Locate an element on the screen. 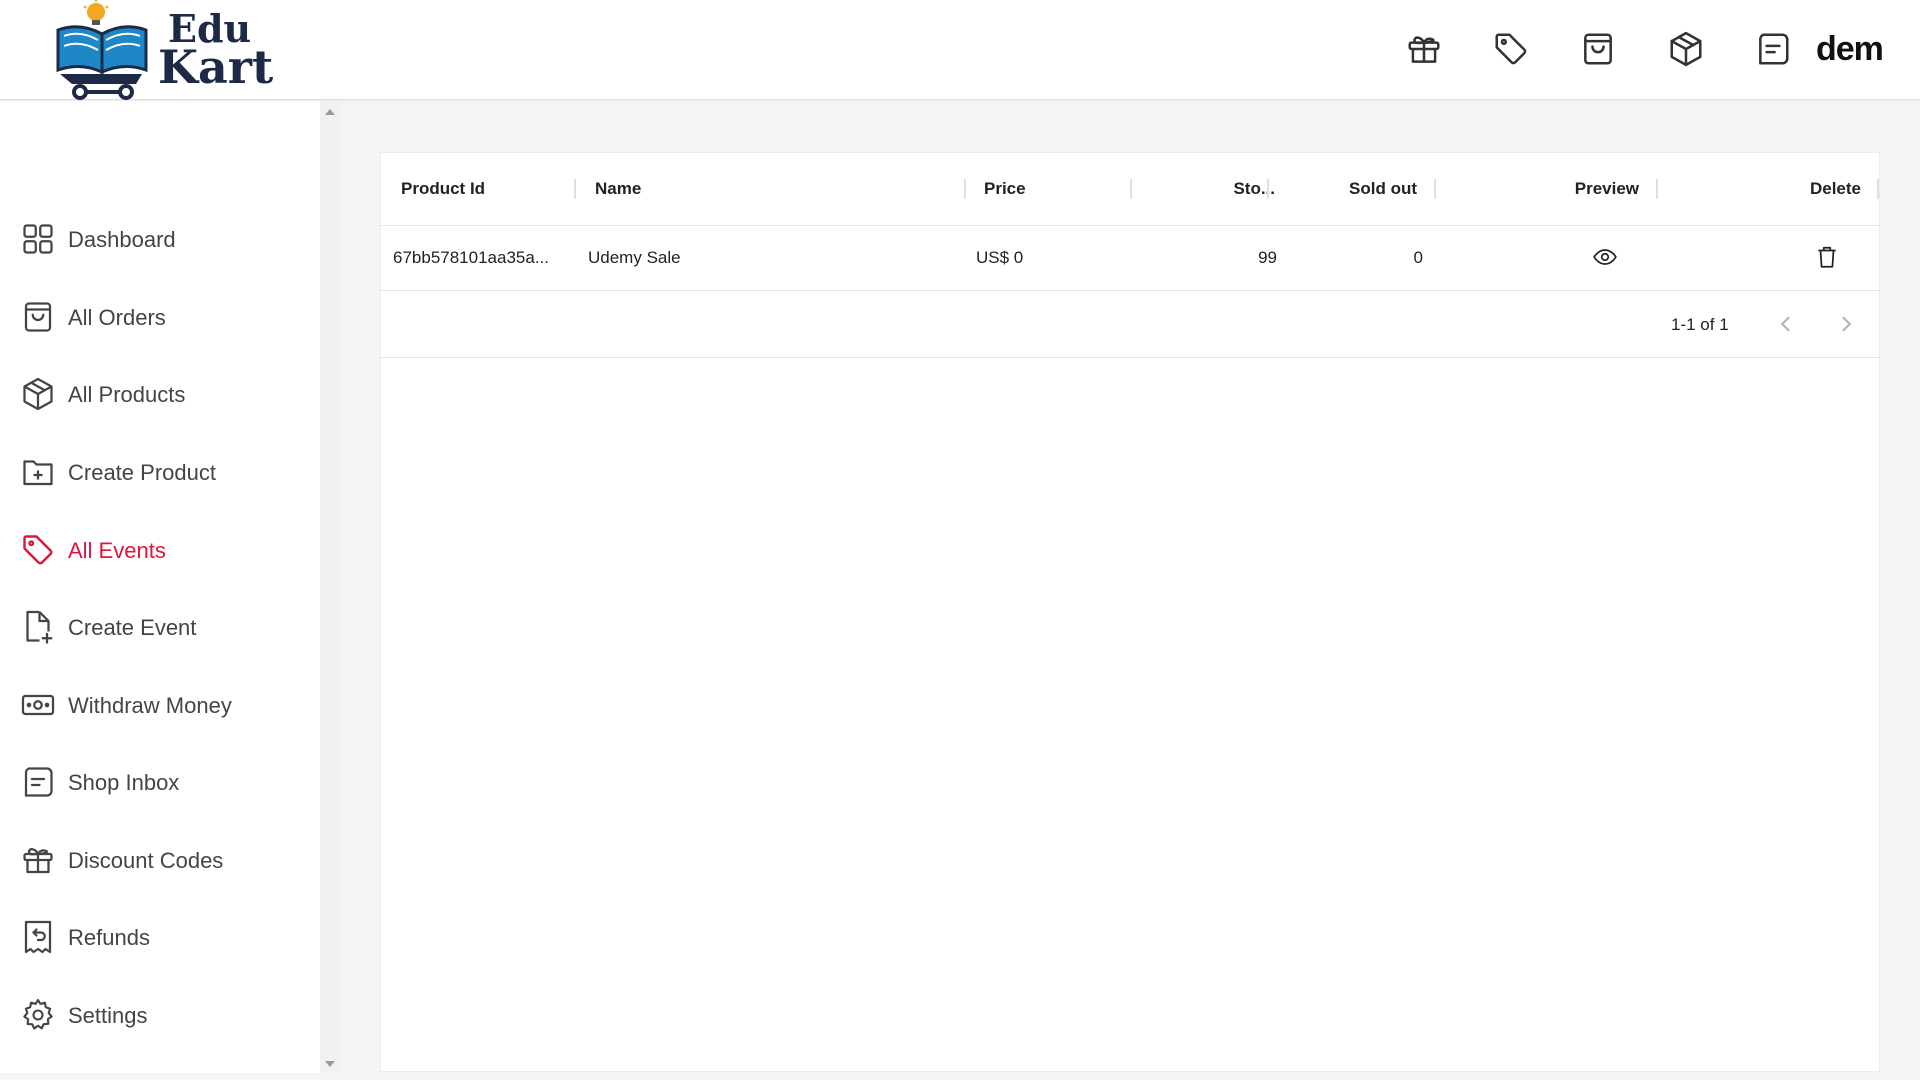  table-footer: 1-1 of 1 is located at coordinates (1130, 324).